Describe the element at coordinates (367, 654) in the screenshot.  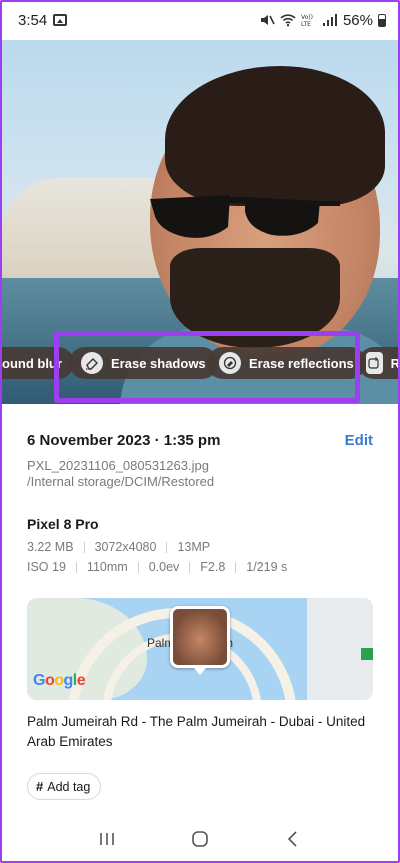
I see `map-road-badge` at that location.